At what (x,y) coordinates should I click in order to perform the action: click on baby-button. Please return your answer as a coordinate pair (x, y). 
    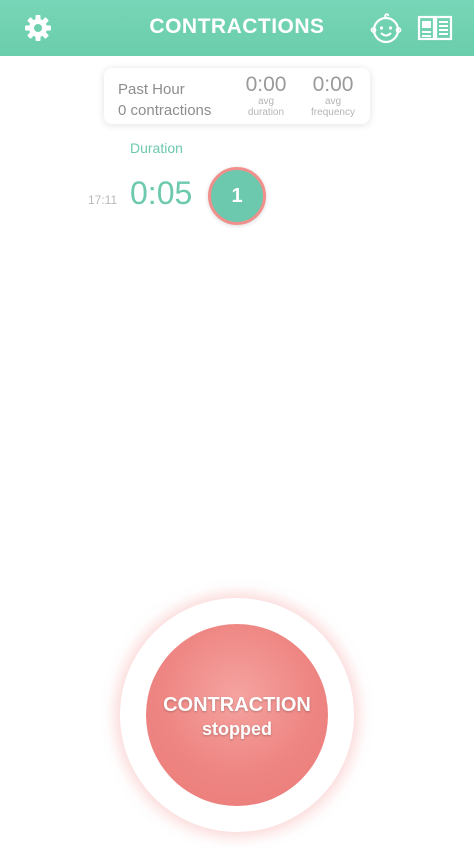
    Looking at the image, I should click on (386, 28).